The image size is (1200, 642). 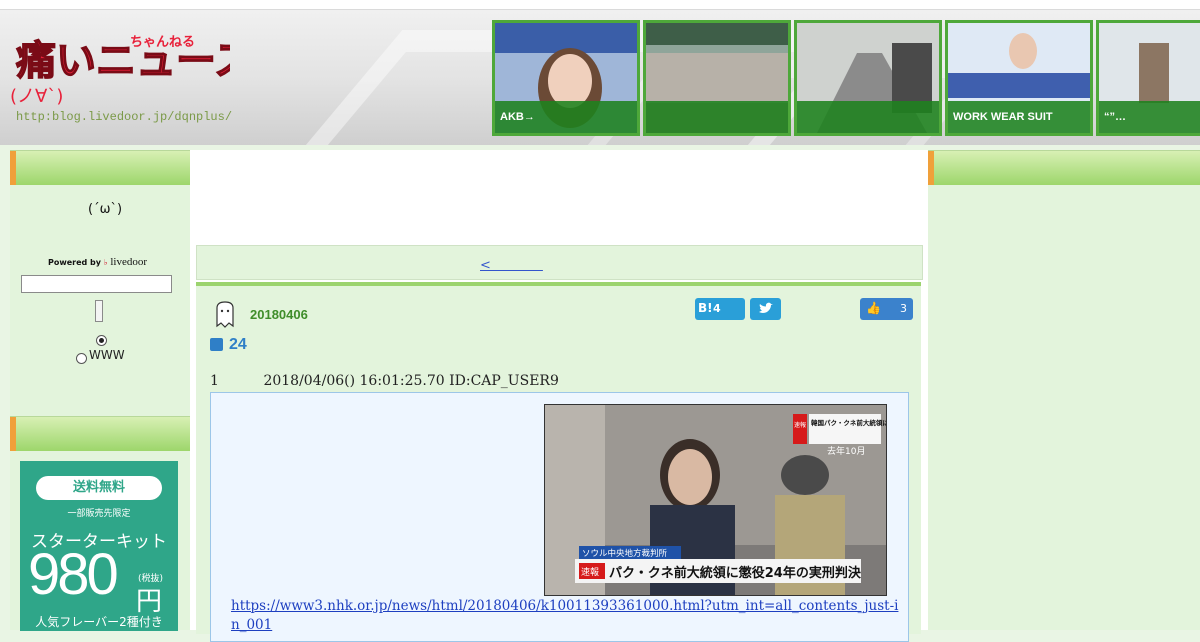 I want to click on header-topbar, so click(x=600, y=5).